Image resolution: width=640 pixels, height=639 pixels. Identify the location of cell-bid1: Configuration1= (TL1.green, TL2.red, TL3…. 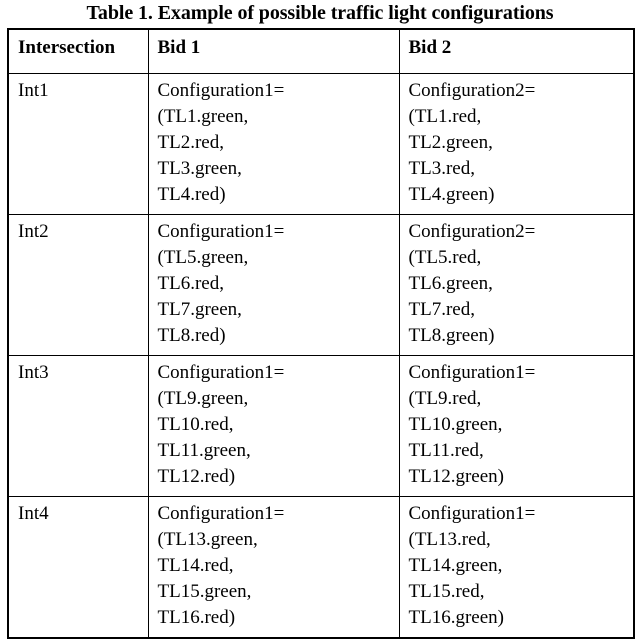
(273, 144).